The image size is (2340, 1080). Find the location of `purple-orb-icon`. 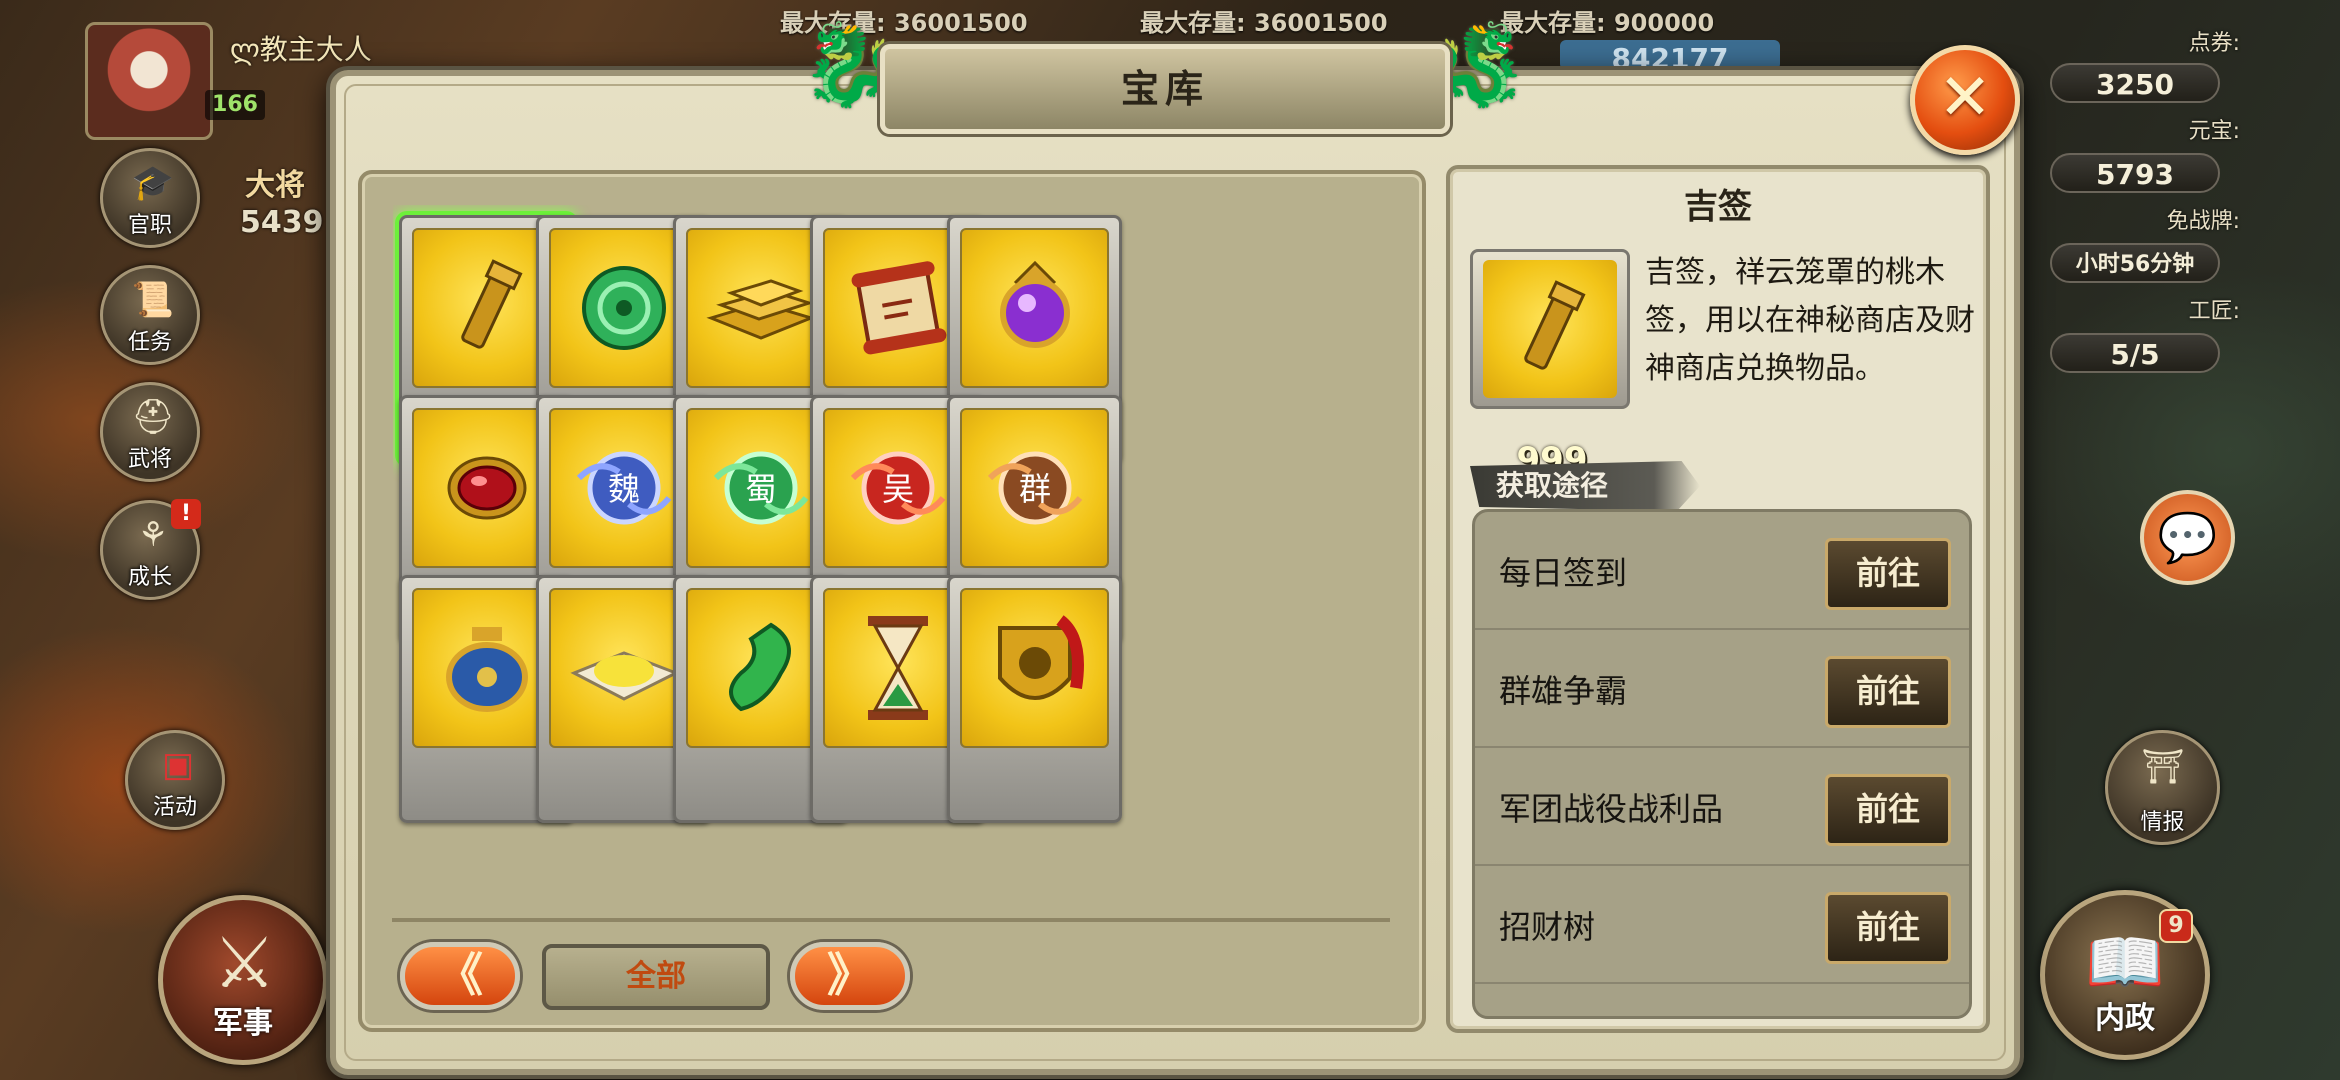

purple-orb-icon is located at coordinates (1034, 304).